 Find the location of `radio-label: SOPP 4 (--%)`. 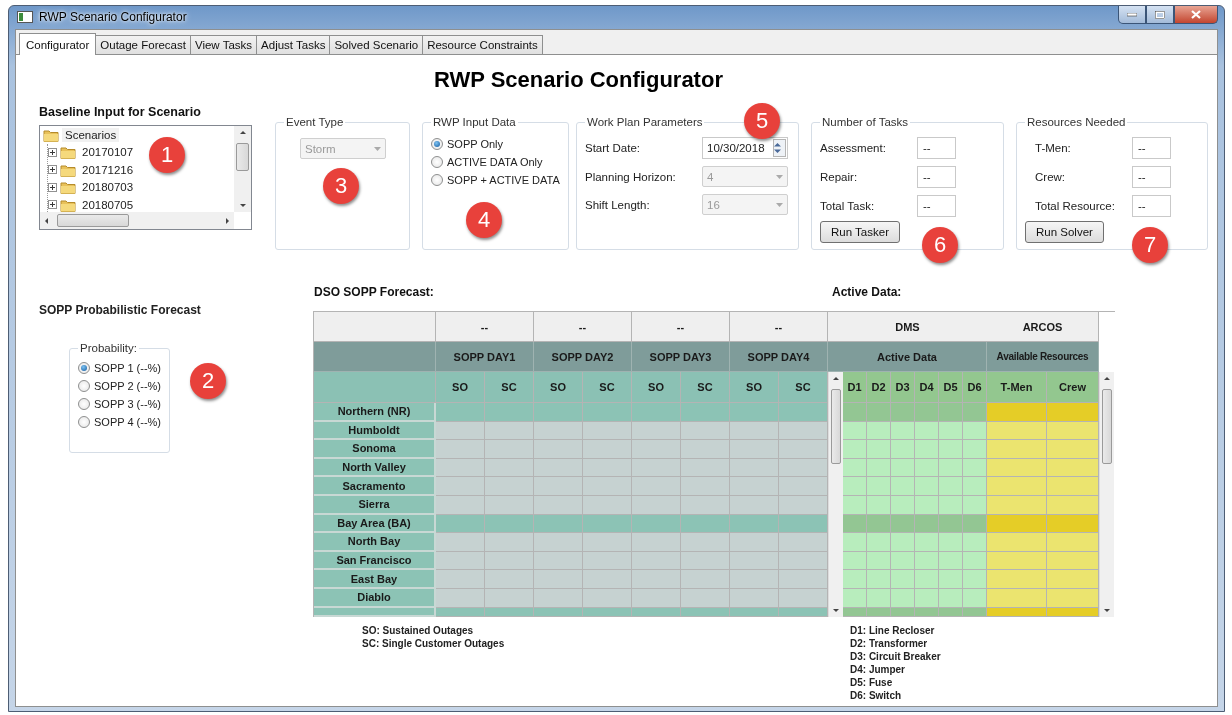

radio-label: SOPP 4 (--%) is located at coordinates (128, 422).